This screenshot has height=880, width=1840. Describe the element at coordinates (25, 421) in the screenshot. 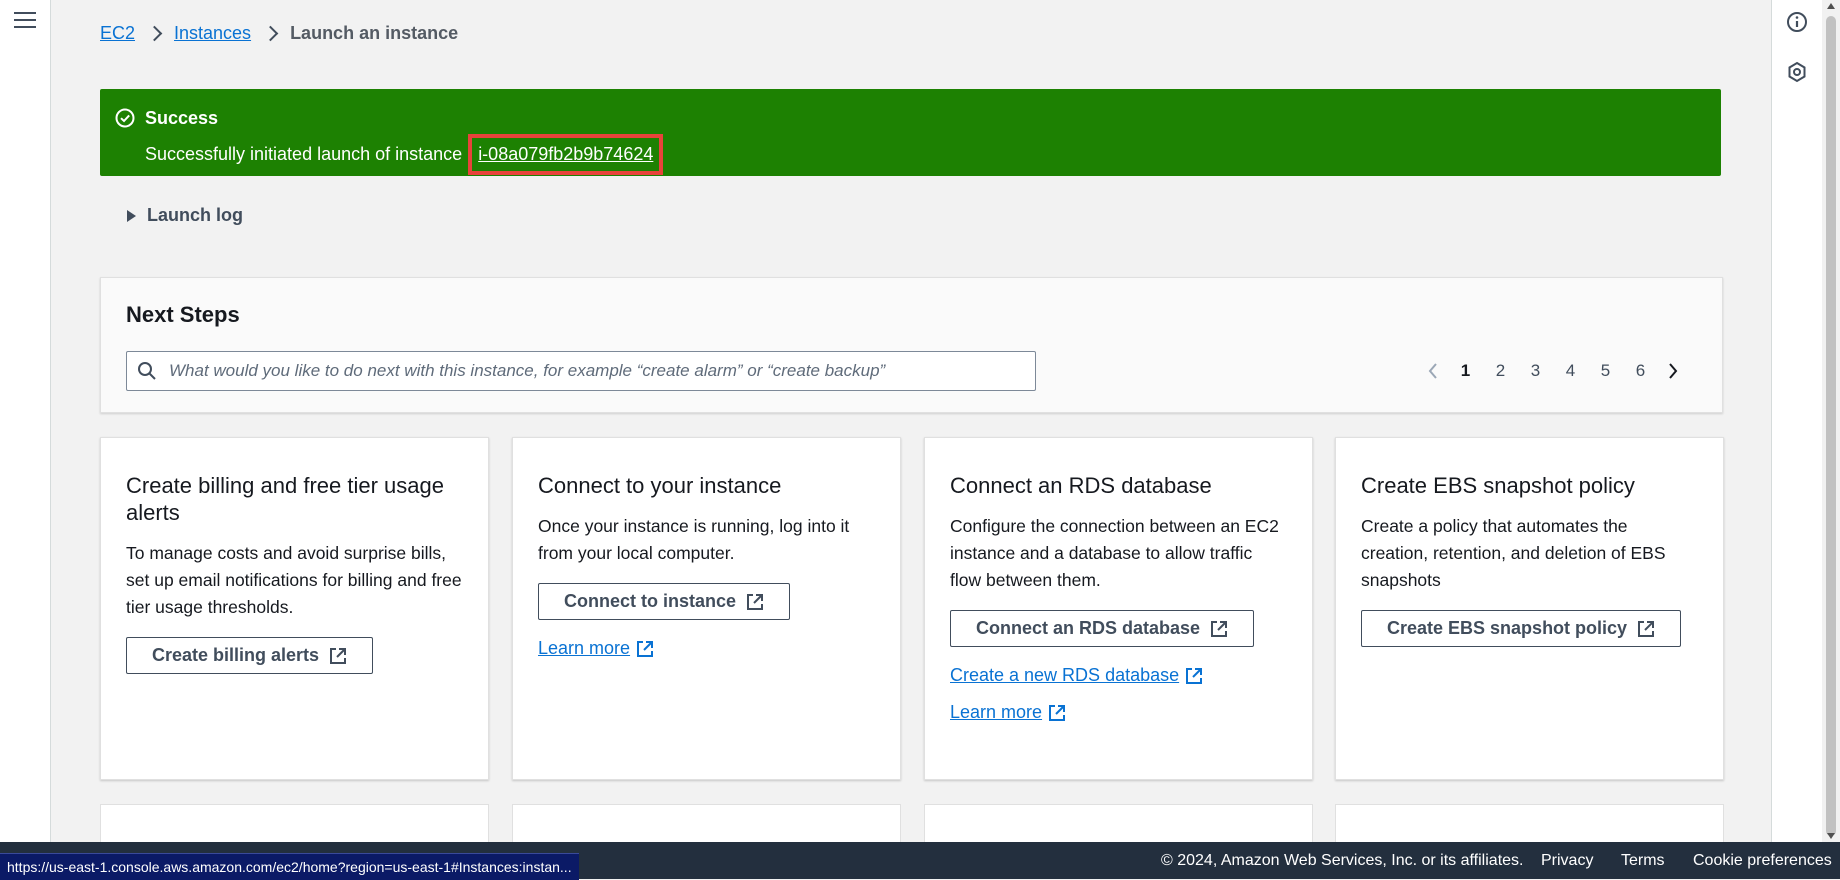

I see `left-nav-rail` at that location.